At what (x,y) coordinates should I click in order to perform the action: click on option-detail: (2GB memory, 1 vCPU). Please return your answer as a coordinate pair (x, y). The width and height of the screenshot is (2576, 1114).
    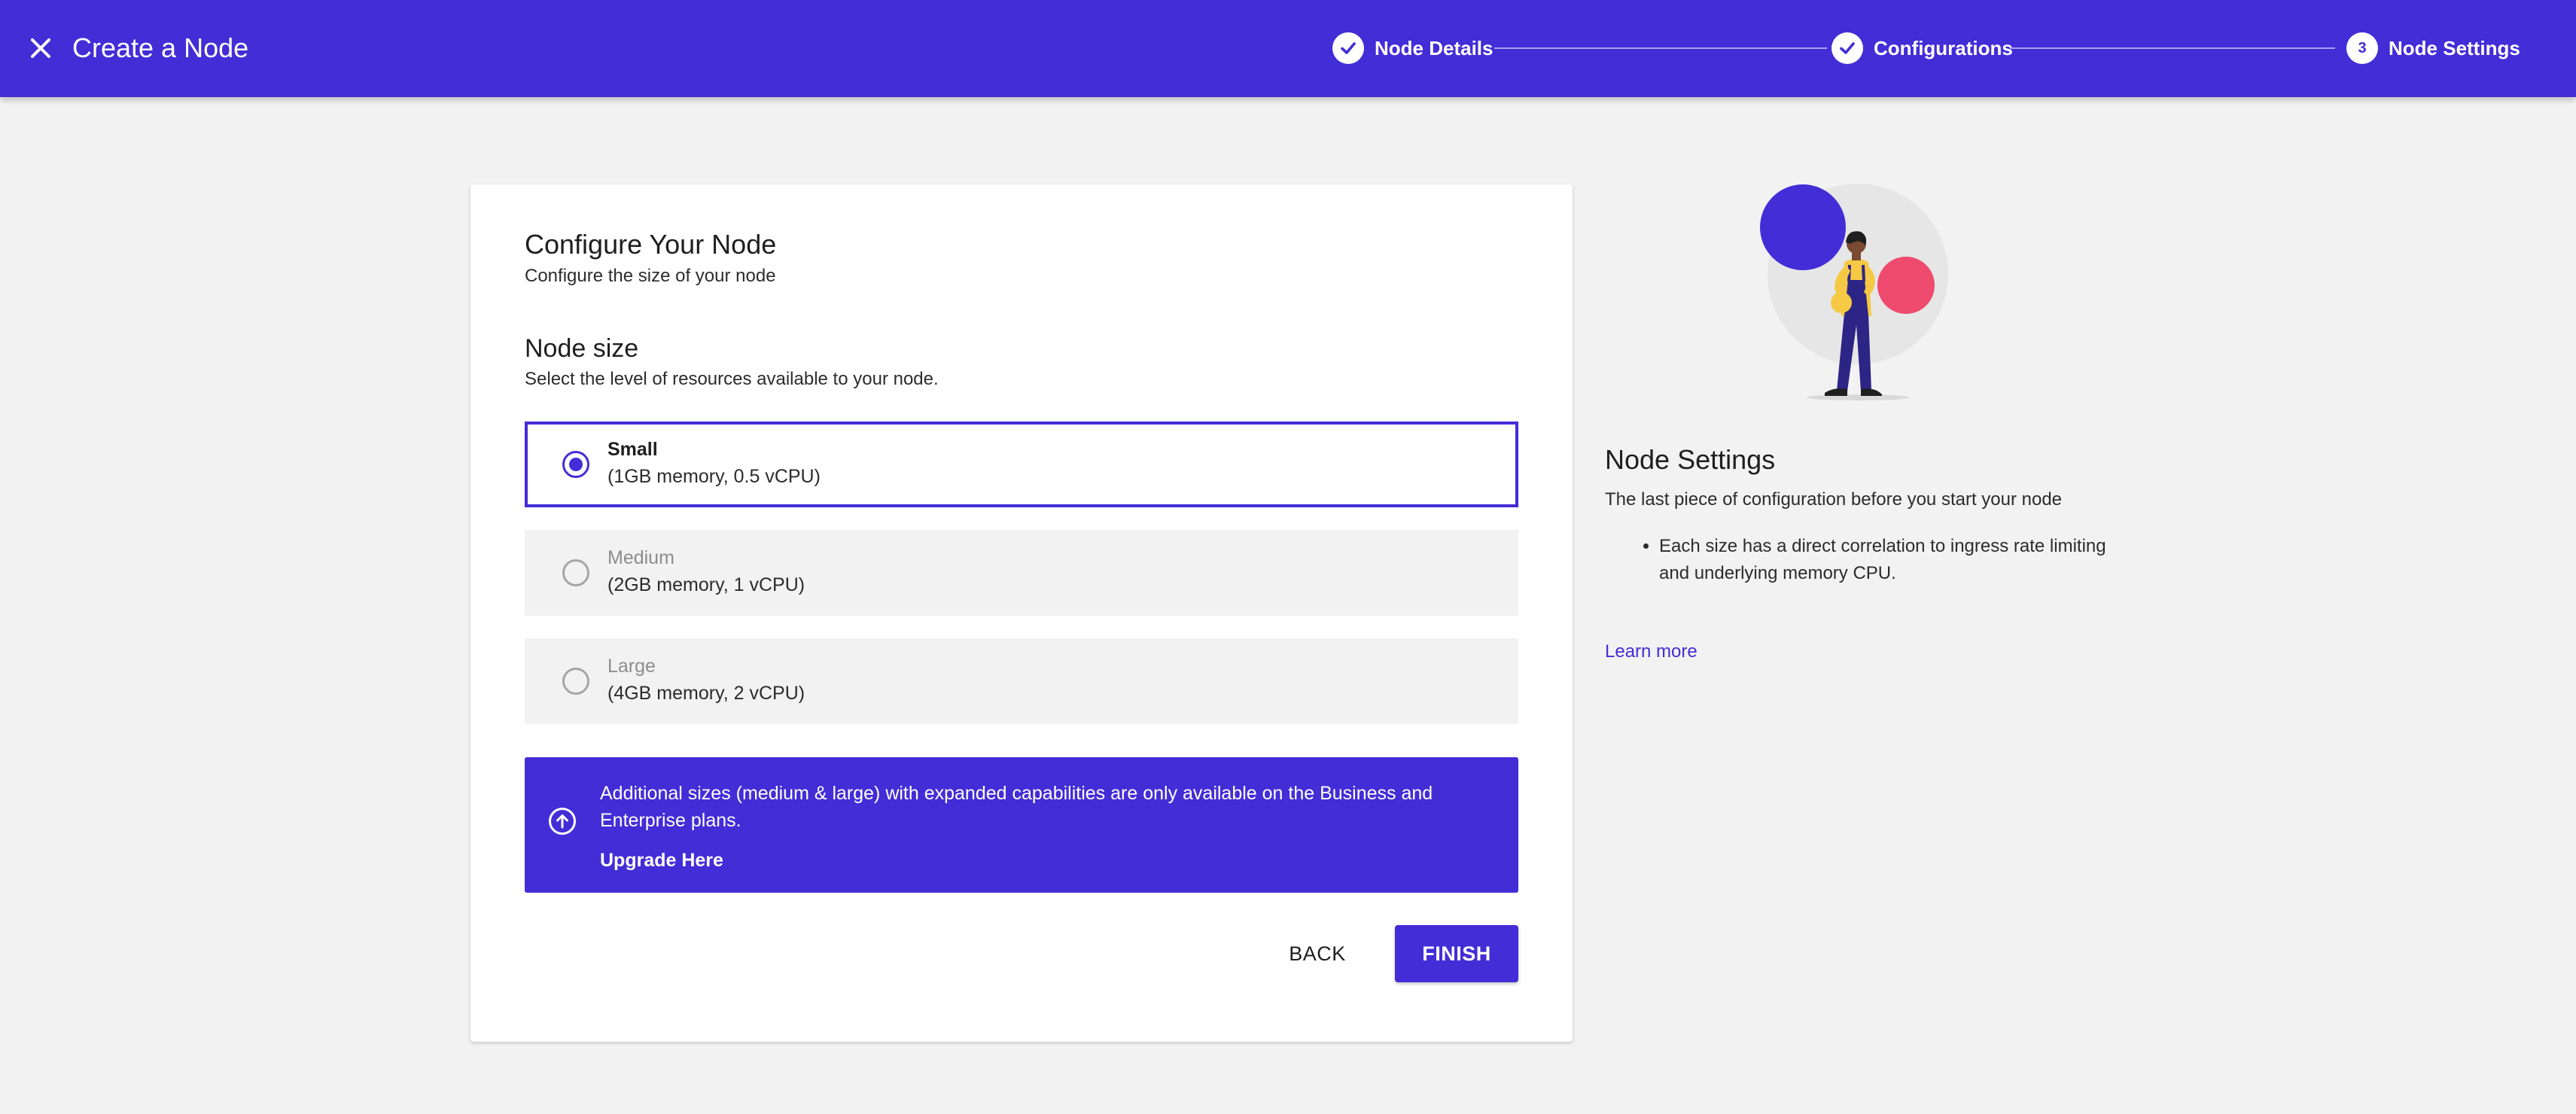
    Looking at the image, I should click on (706, 584).